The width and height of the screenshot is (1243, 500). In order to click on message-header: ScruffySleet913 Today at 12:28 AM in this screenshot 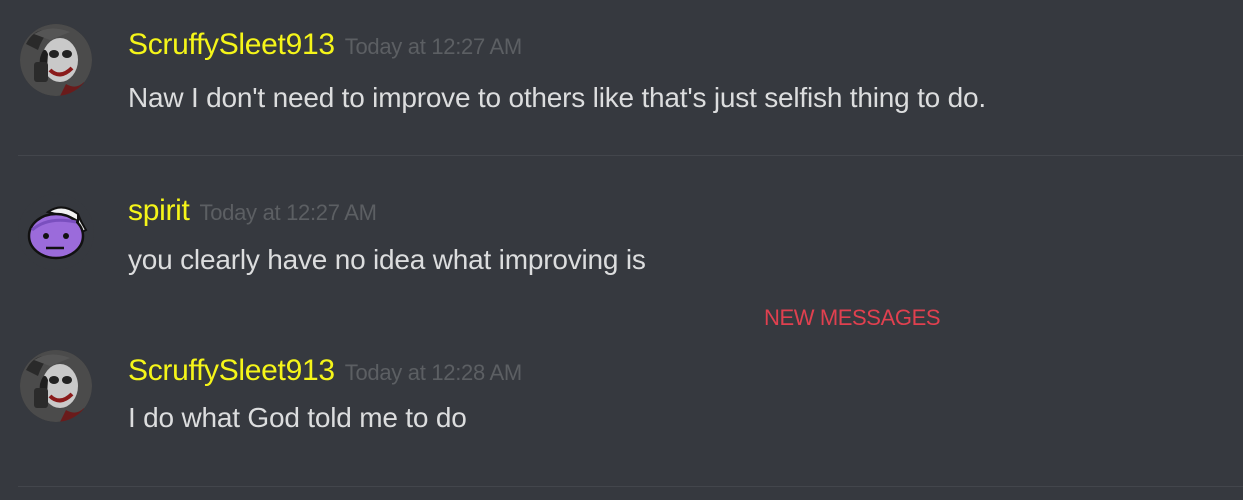, I will do `click(325, 374)`.